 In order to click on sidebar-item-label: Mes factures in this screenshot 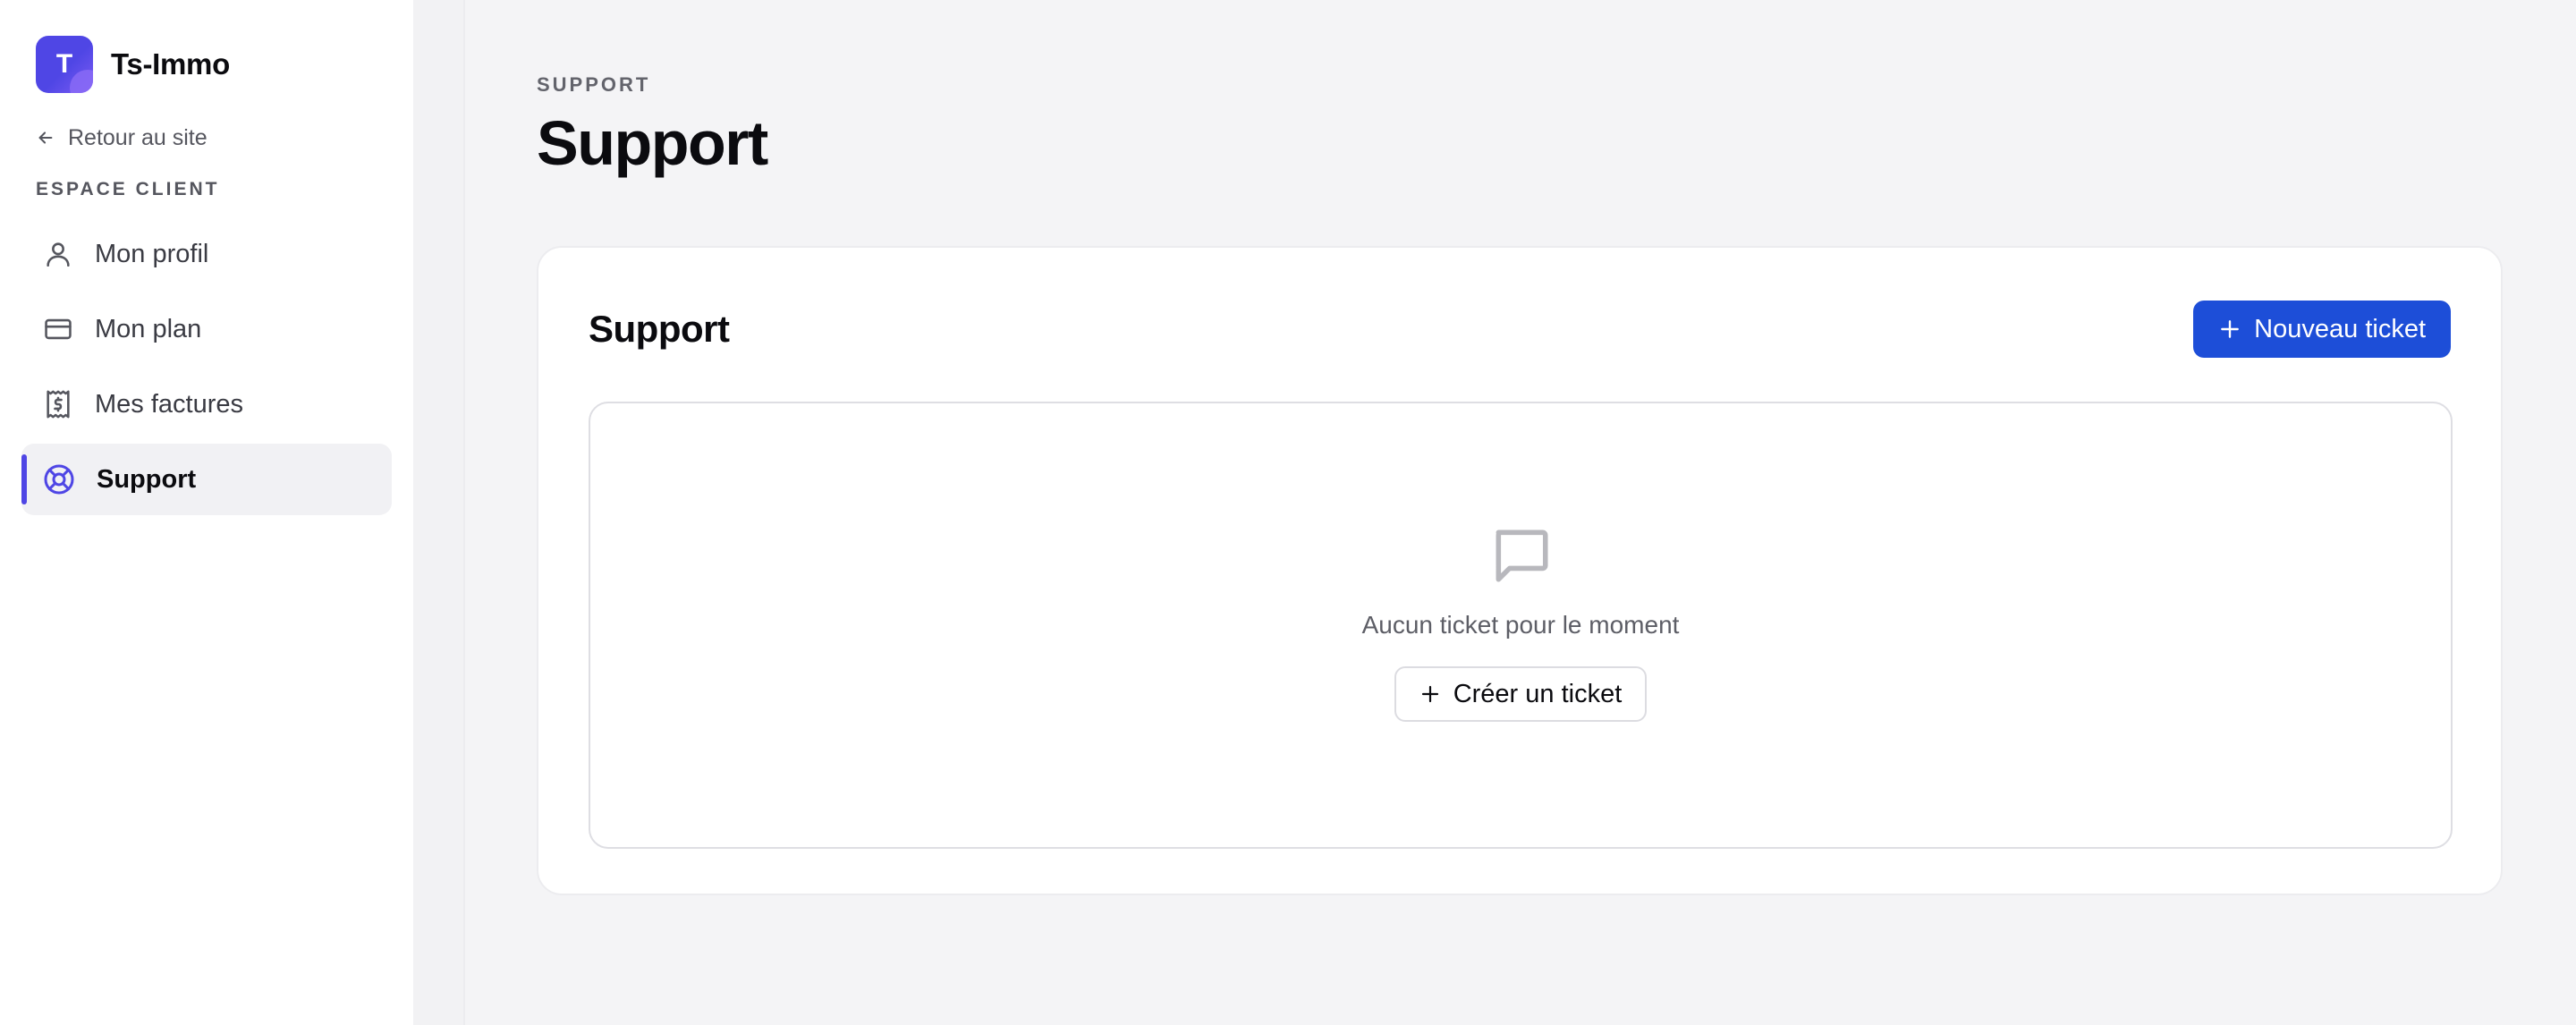, I will do `click(169, 404)`.